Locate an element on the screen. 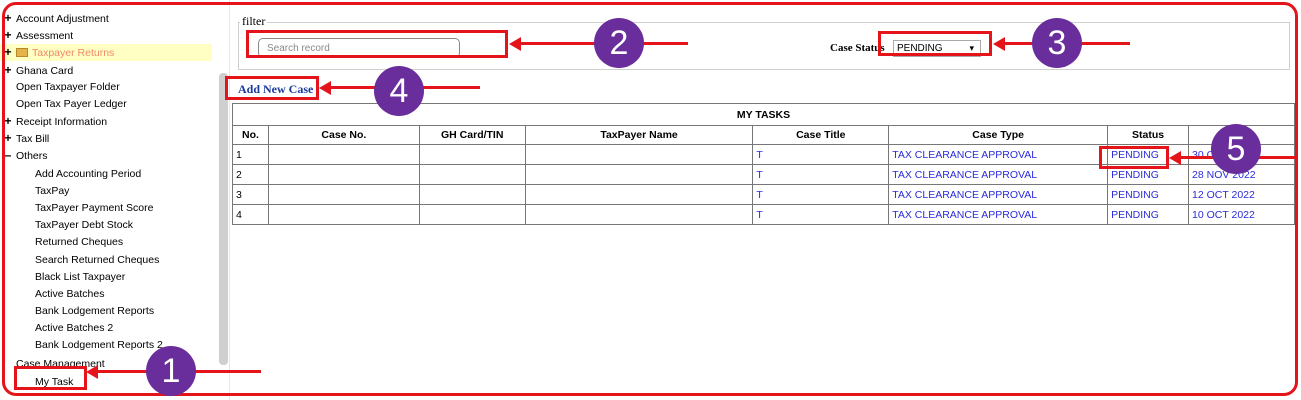  sidebar-item-receipt-information: + Receipt Information is located at coordinates (53, 121).